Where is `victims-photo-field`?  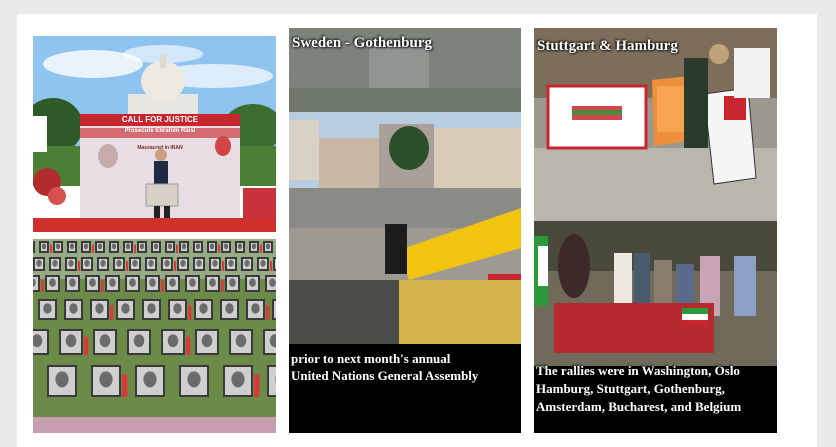 victims-photo-field is located at coordinates (154, 336).